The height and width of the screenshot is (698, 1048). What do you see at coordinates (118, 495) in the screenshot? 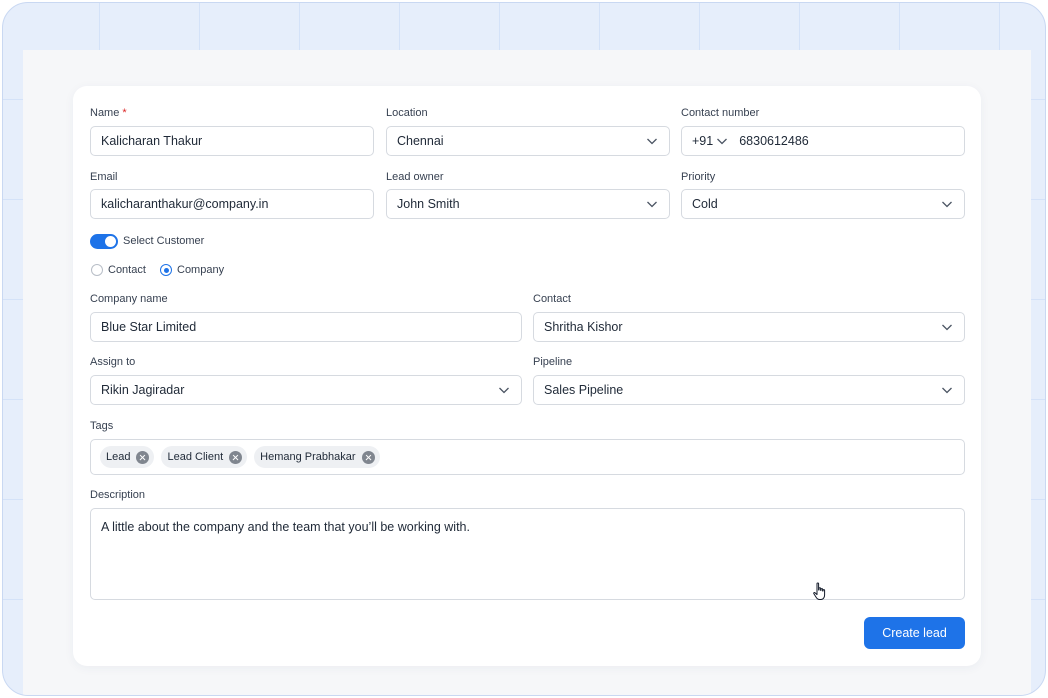
I see `description-label: Description` at bounding box center [118, 495].